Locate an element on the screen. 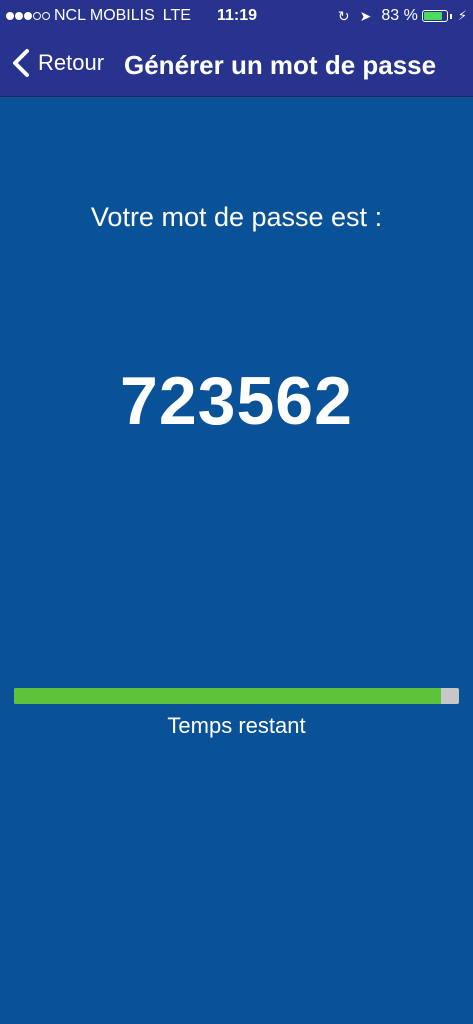 This screenshot has width=473, height=1024. network-type: LTE is located at coordinates (176, 15).